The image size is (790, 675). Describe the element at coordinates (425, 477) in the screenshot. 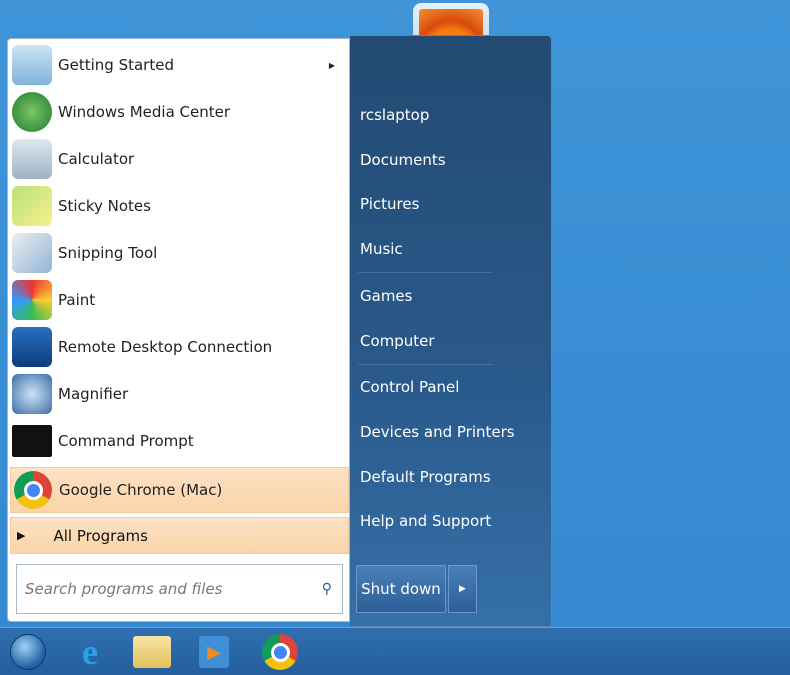

I see `default-programs-link: Default Programs` at that location.